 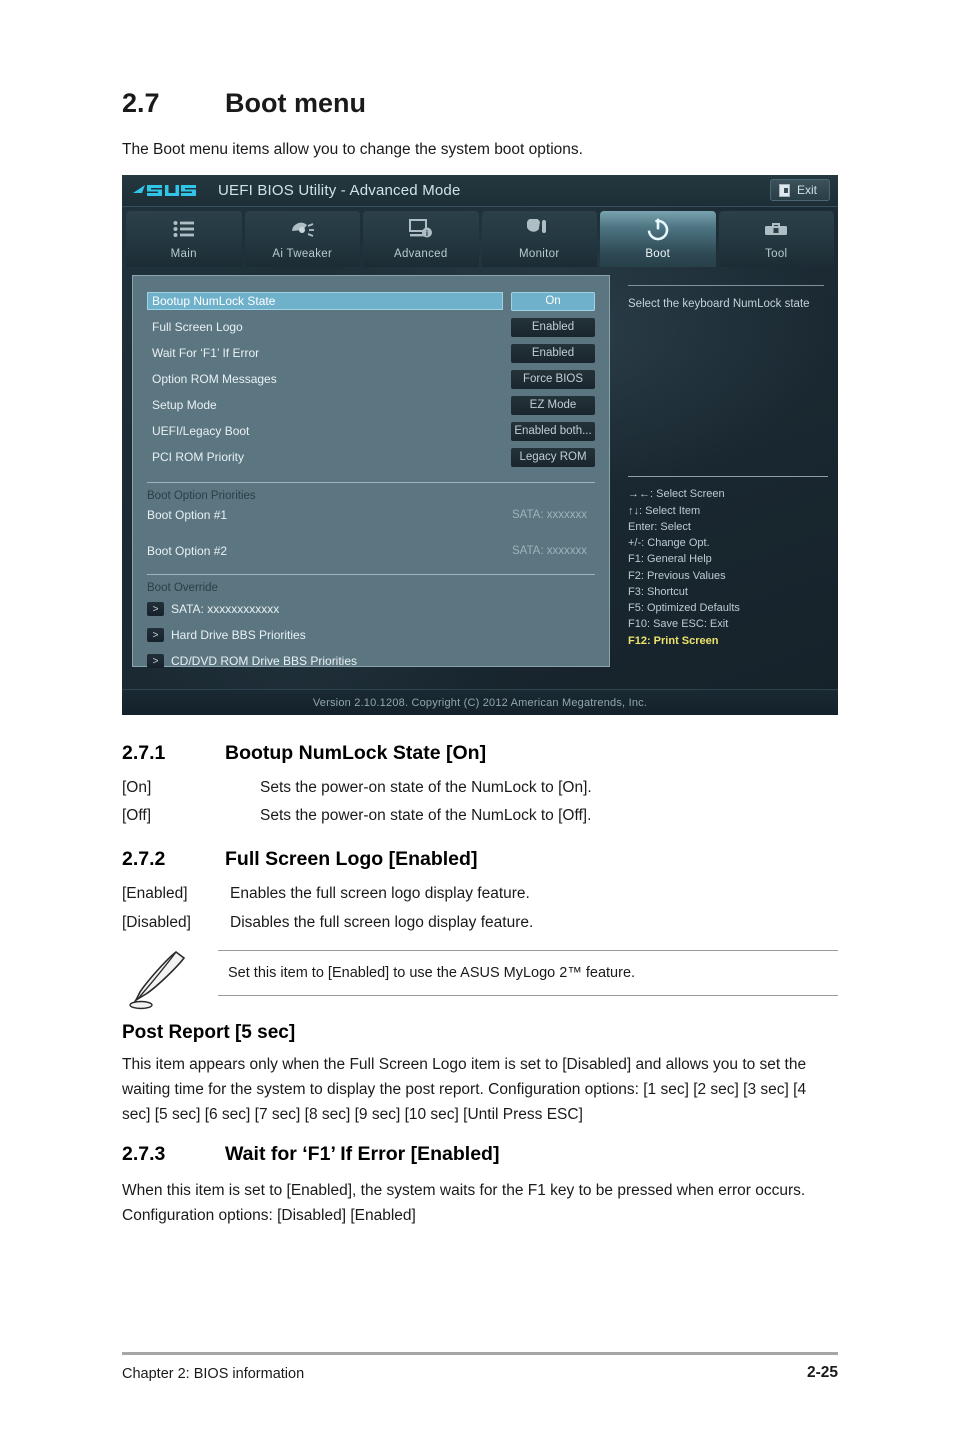 What do you see at coordinates (198, 457) in the screenshot?
I see `setting-label: PCI ROM Priority` at bounding box center [198, 457].